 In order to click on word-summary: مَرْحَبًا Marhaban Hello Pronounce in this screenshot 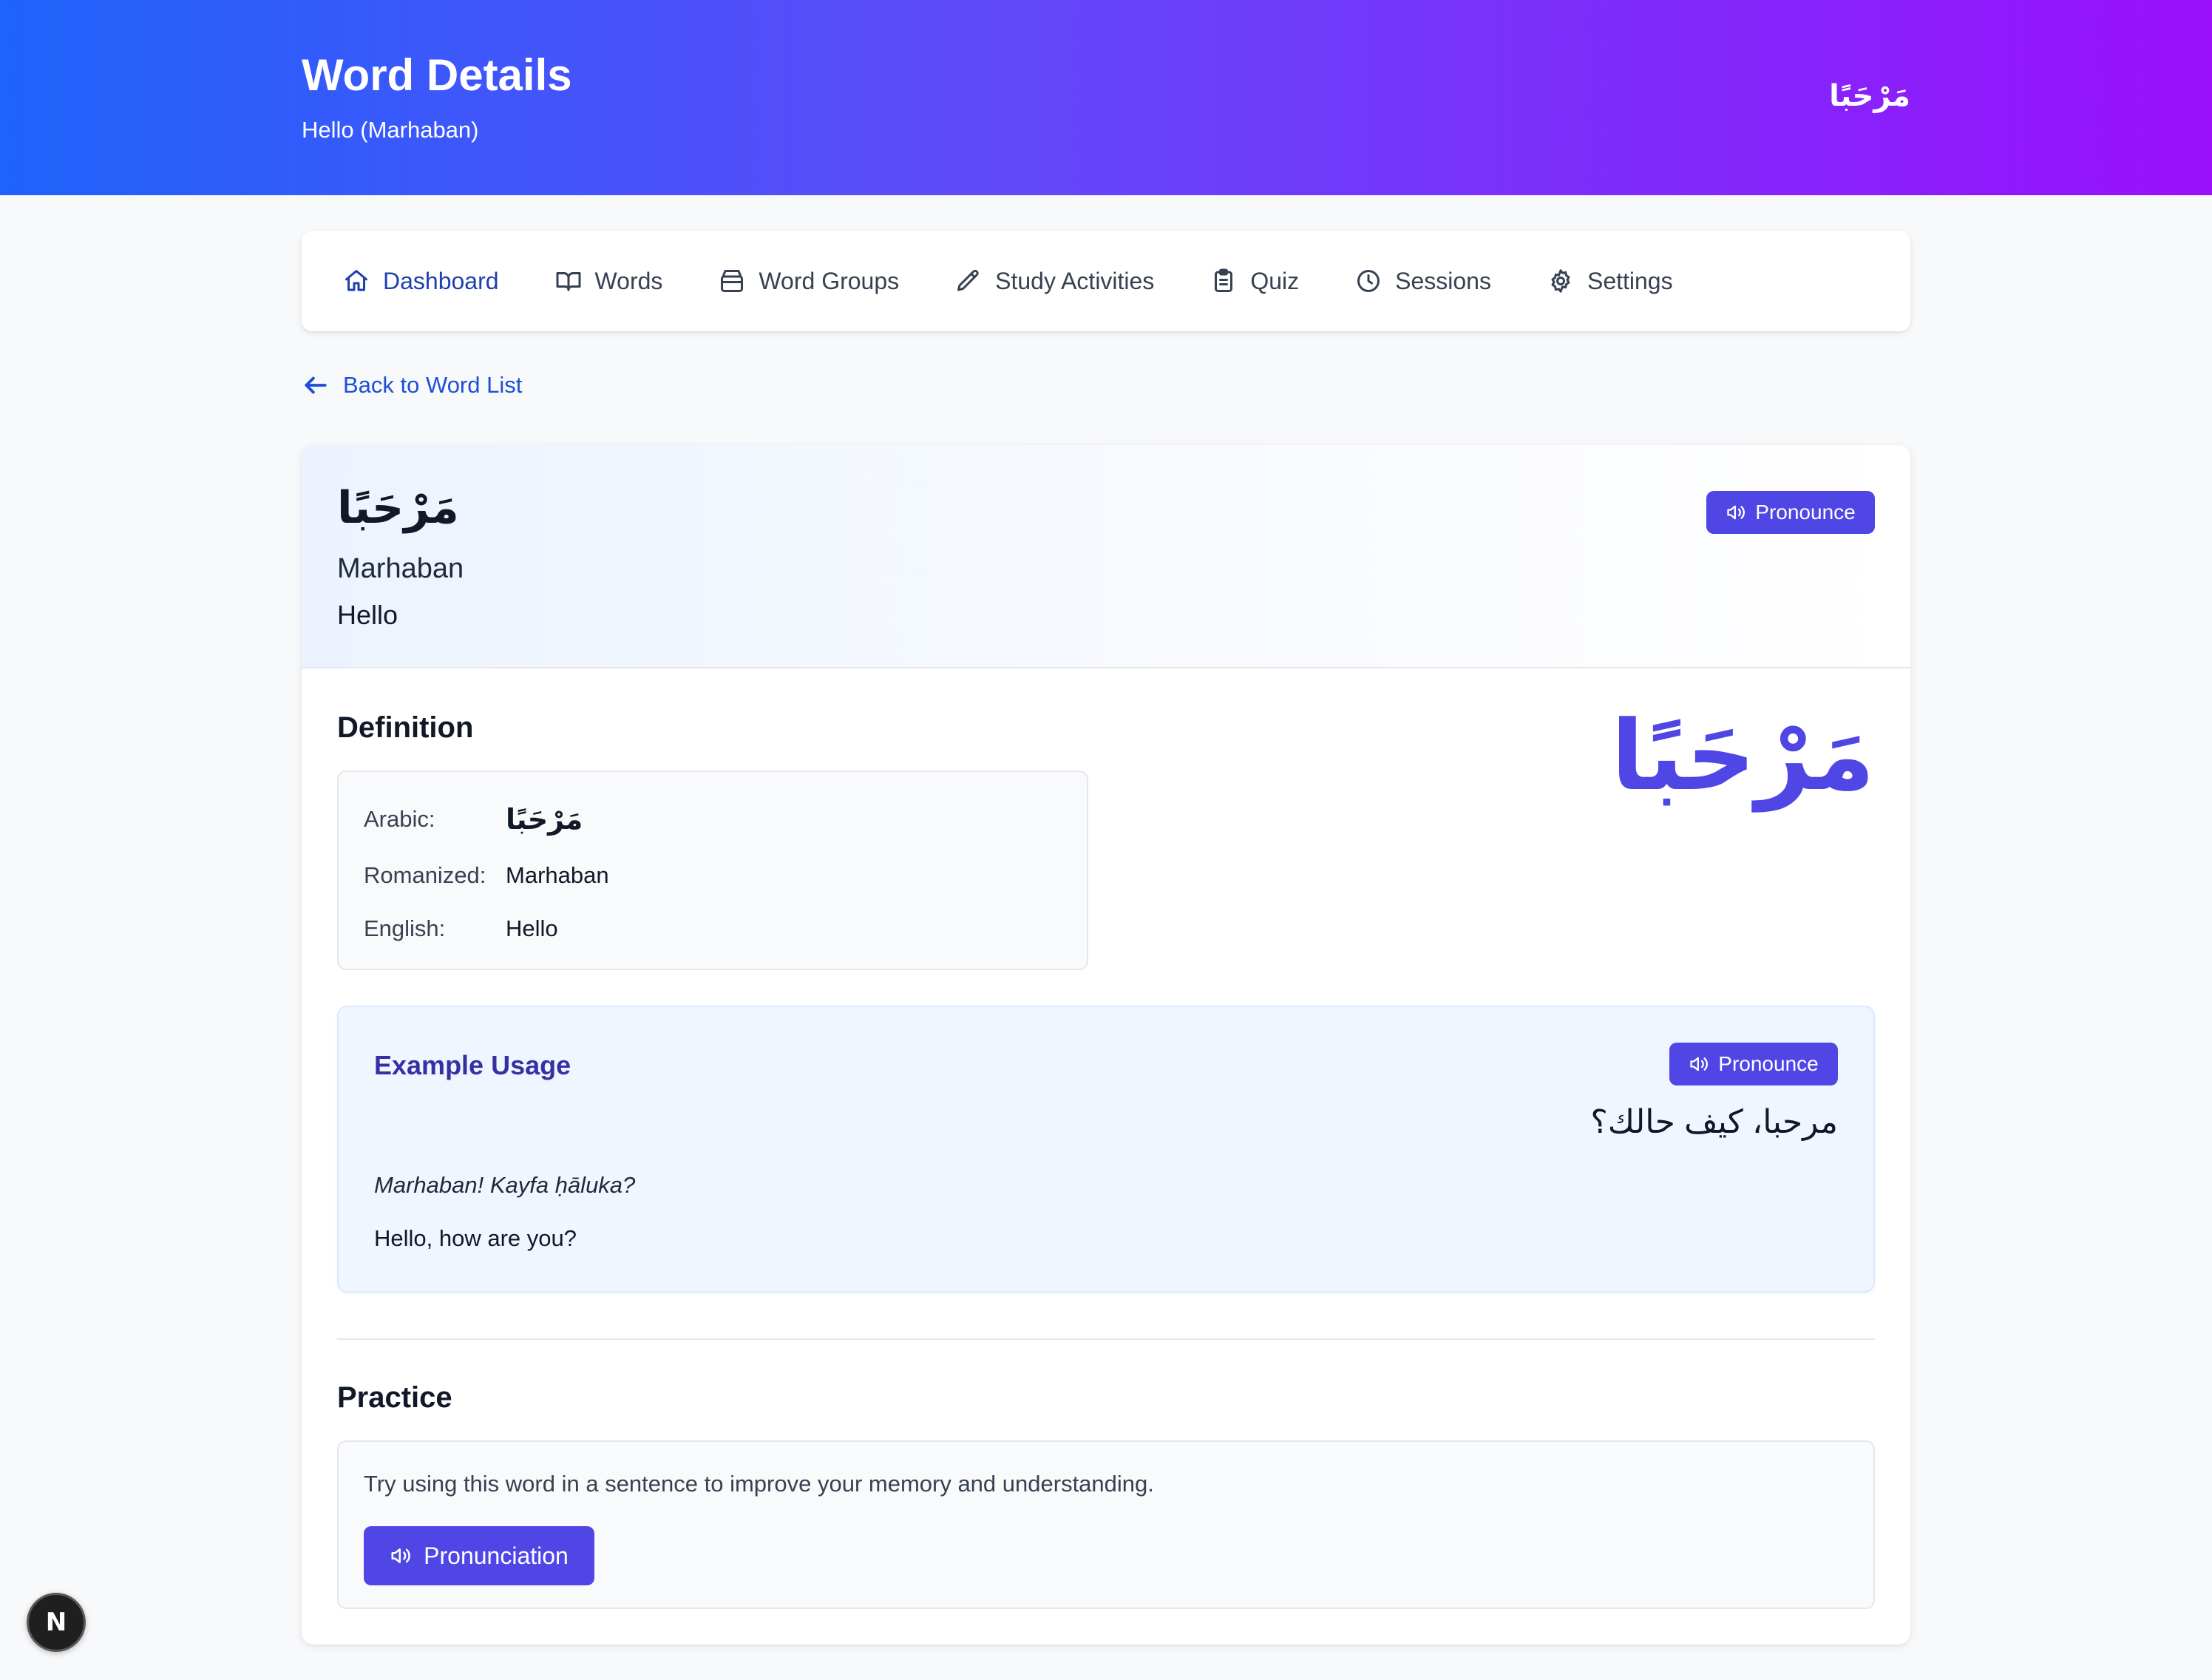, I will do `click(1106, 556)`.